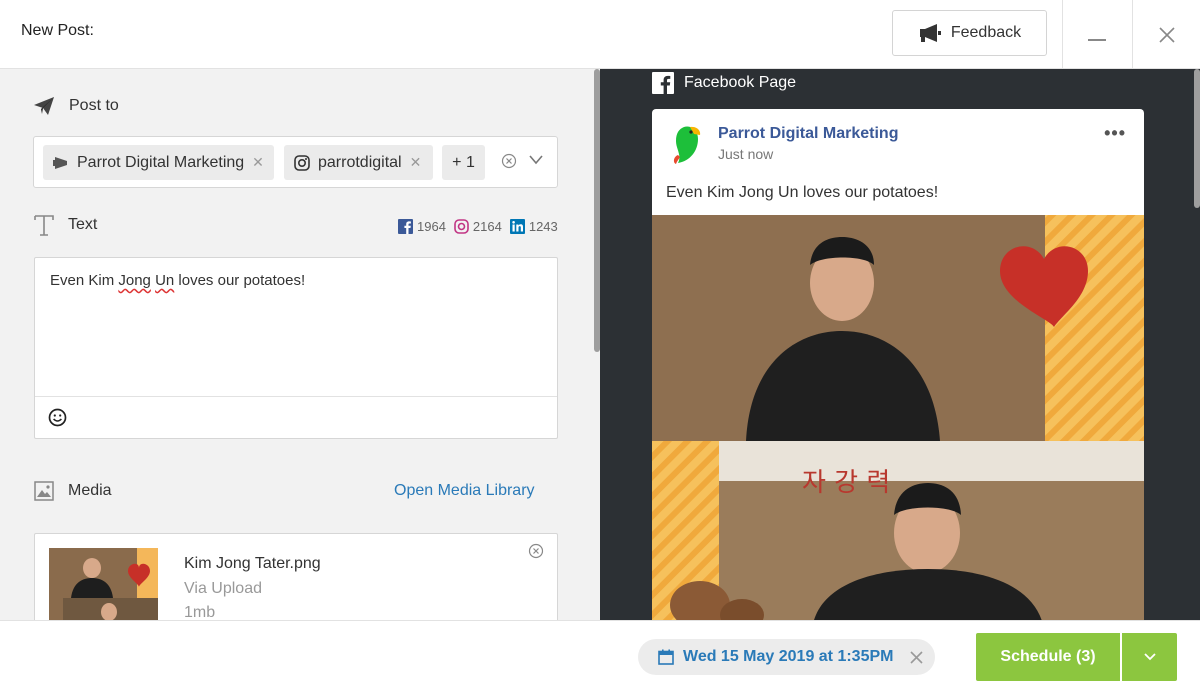 The width and height of the screenshot is (1200, 689). What do you see at coordinates (808, 134) in the screenshot?
I see `preview-page-name: Parrot Digital Marketing` at bounding box center [808, 134].